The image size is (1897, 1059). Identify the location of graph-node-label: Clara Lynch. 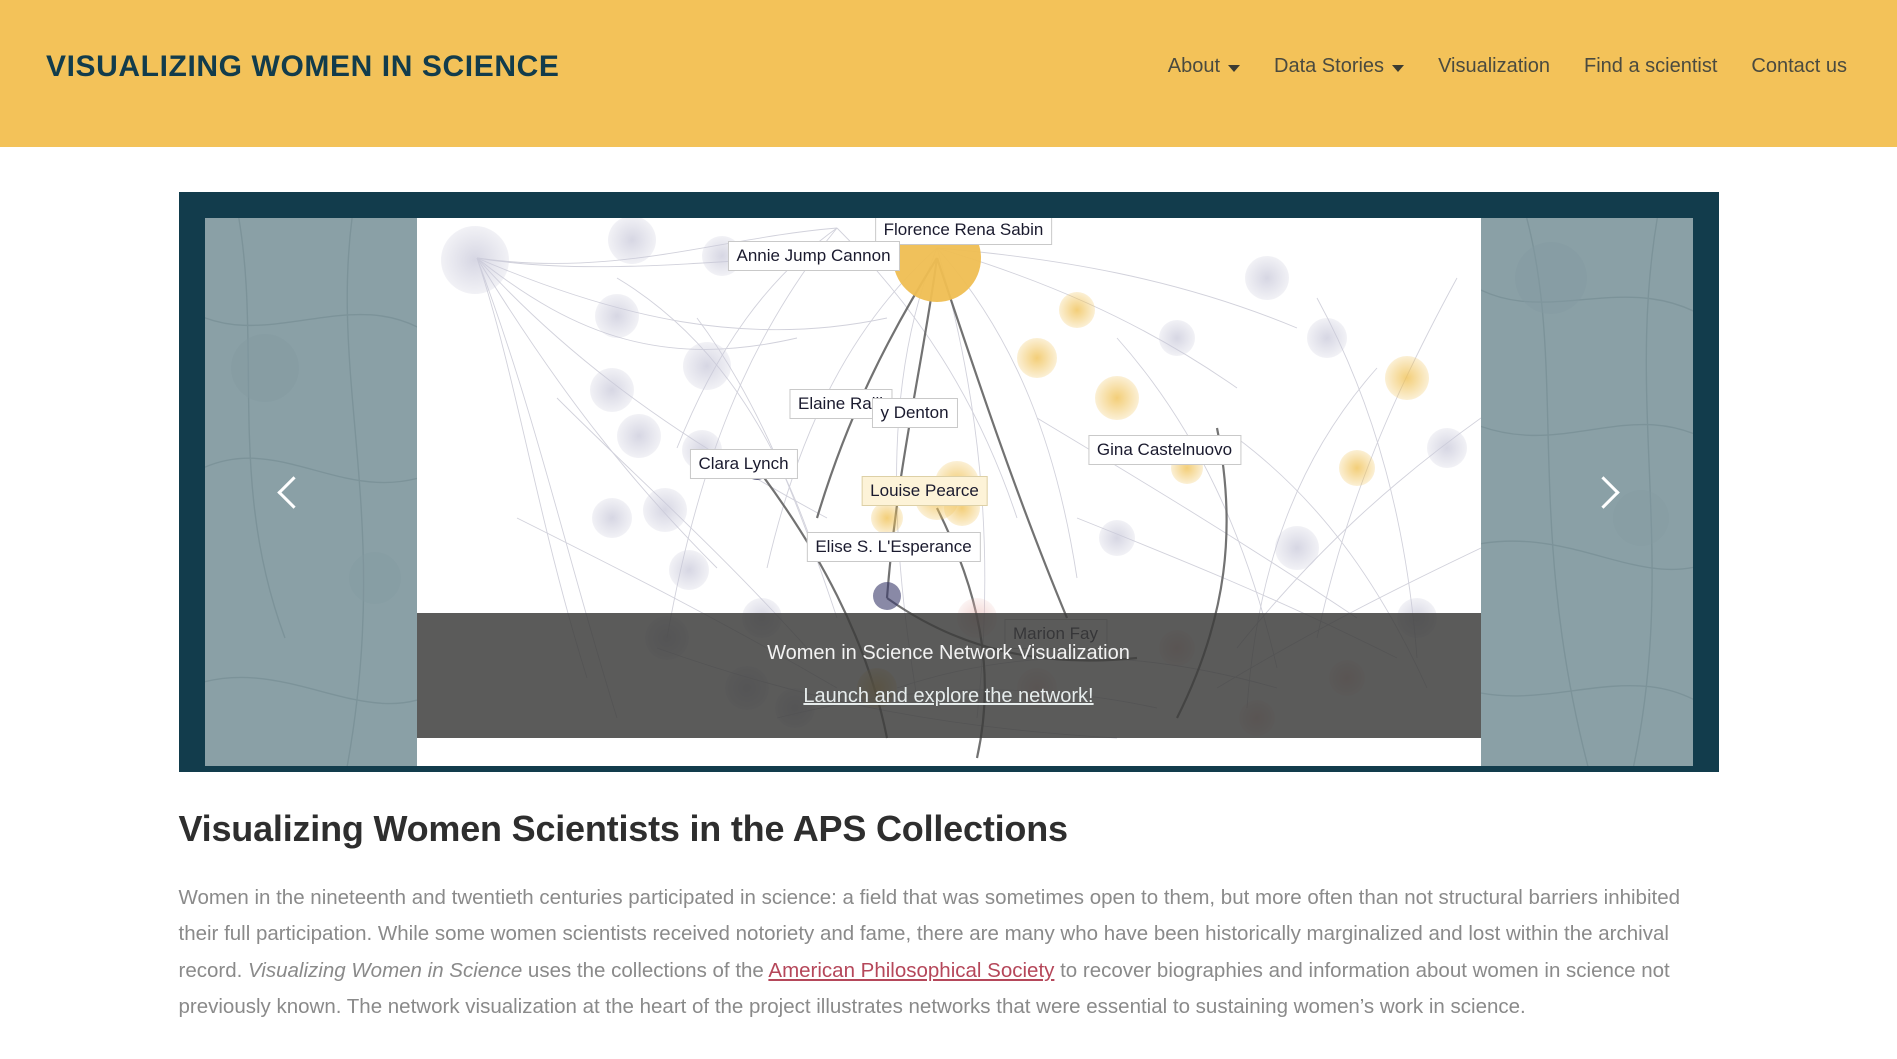
(743, 464).